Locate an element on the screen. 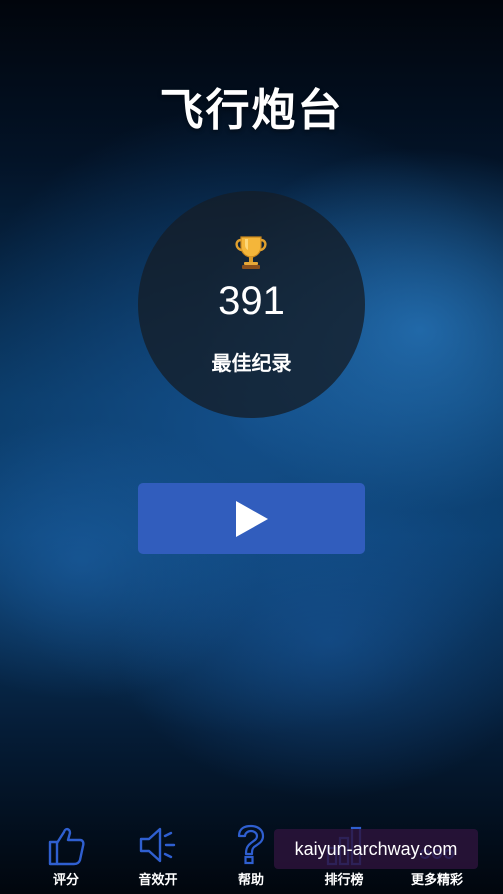  question-icon is located at coordinates (251, 844).